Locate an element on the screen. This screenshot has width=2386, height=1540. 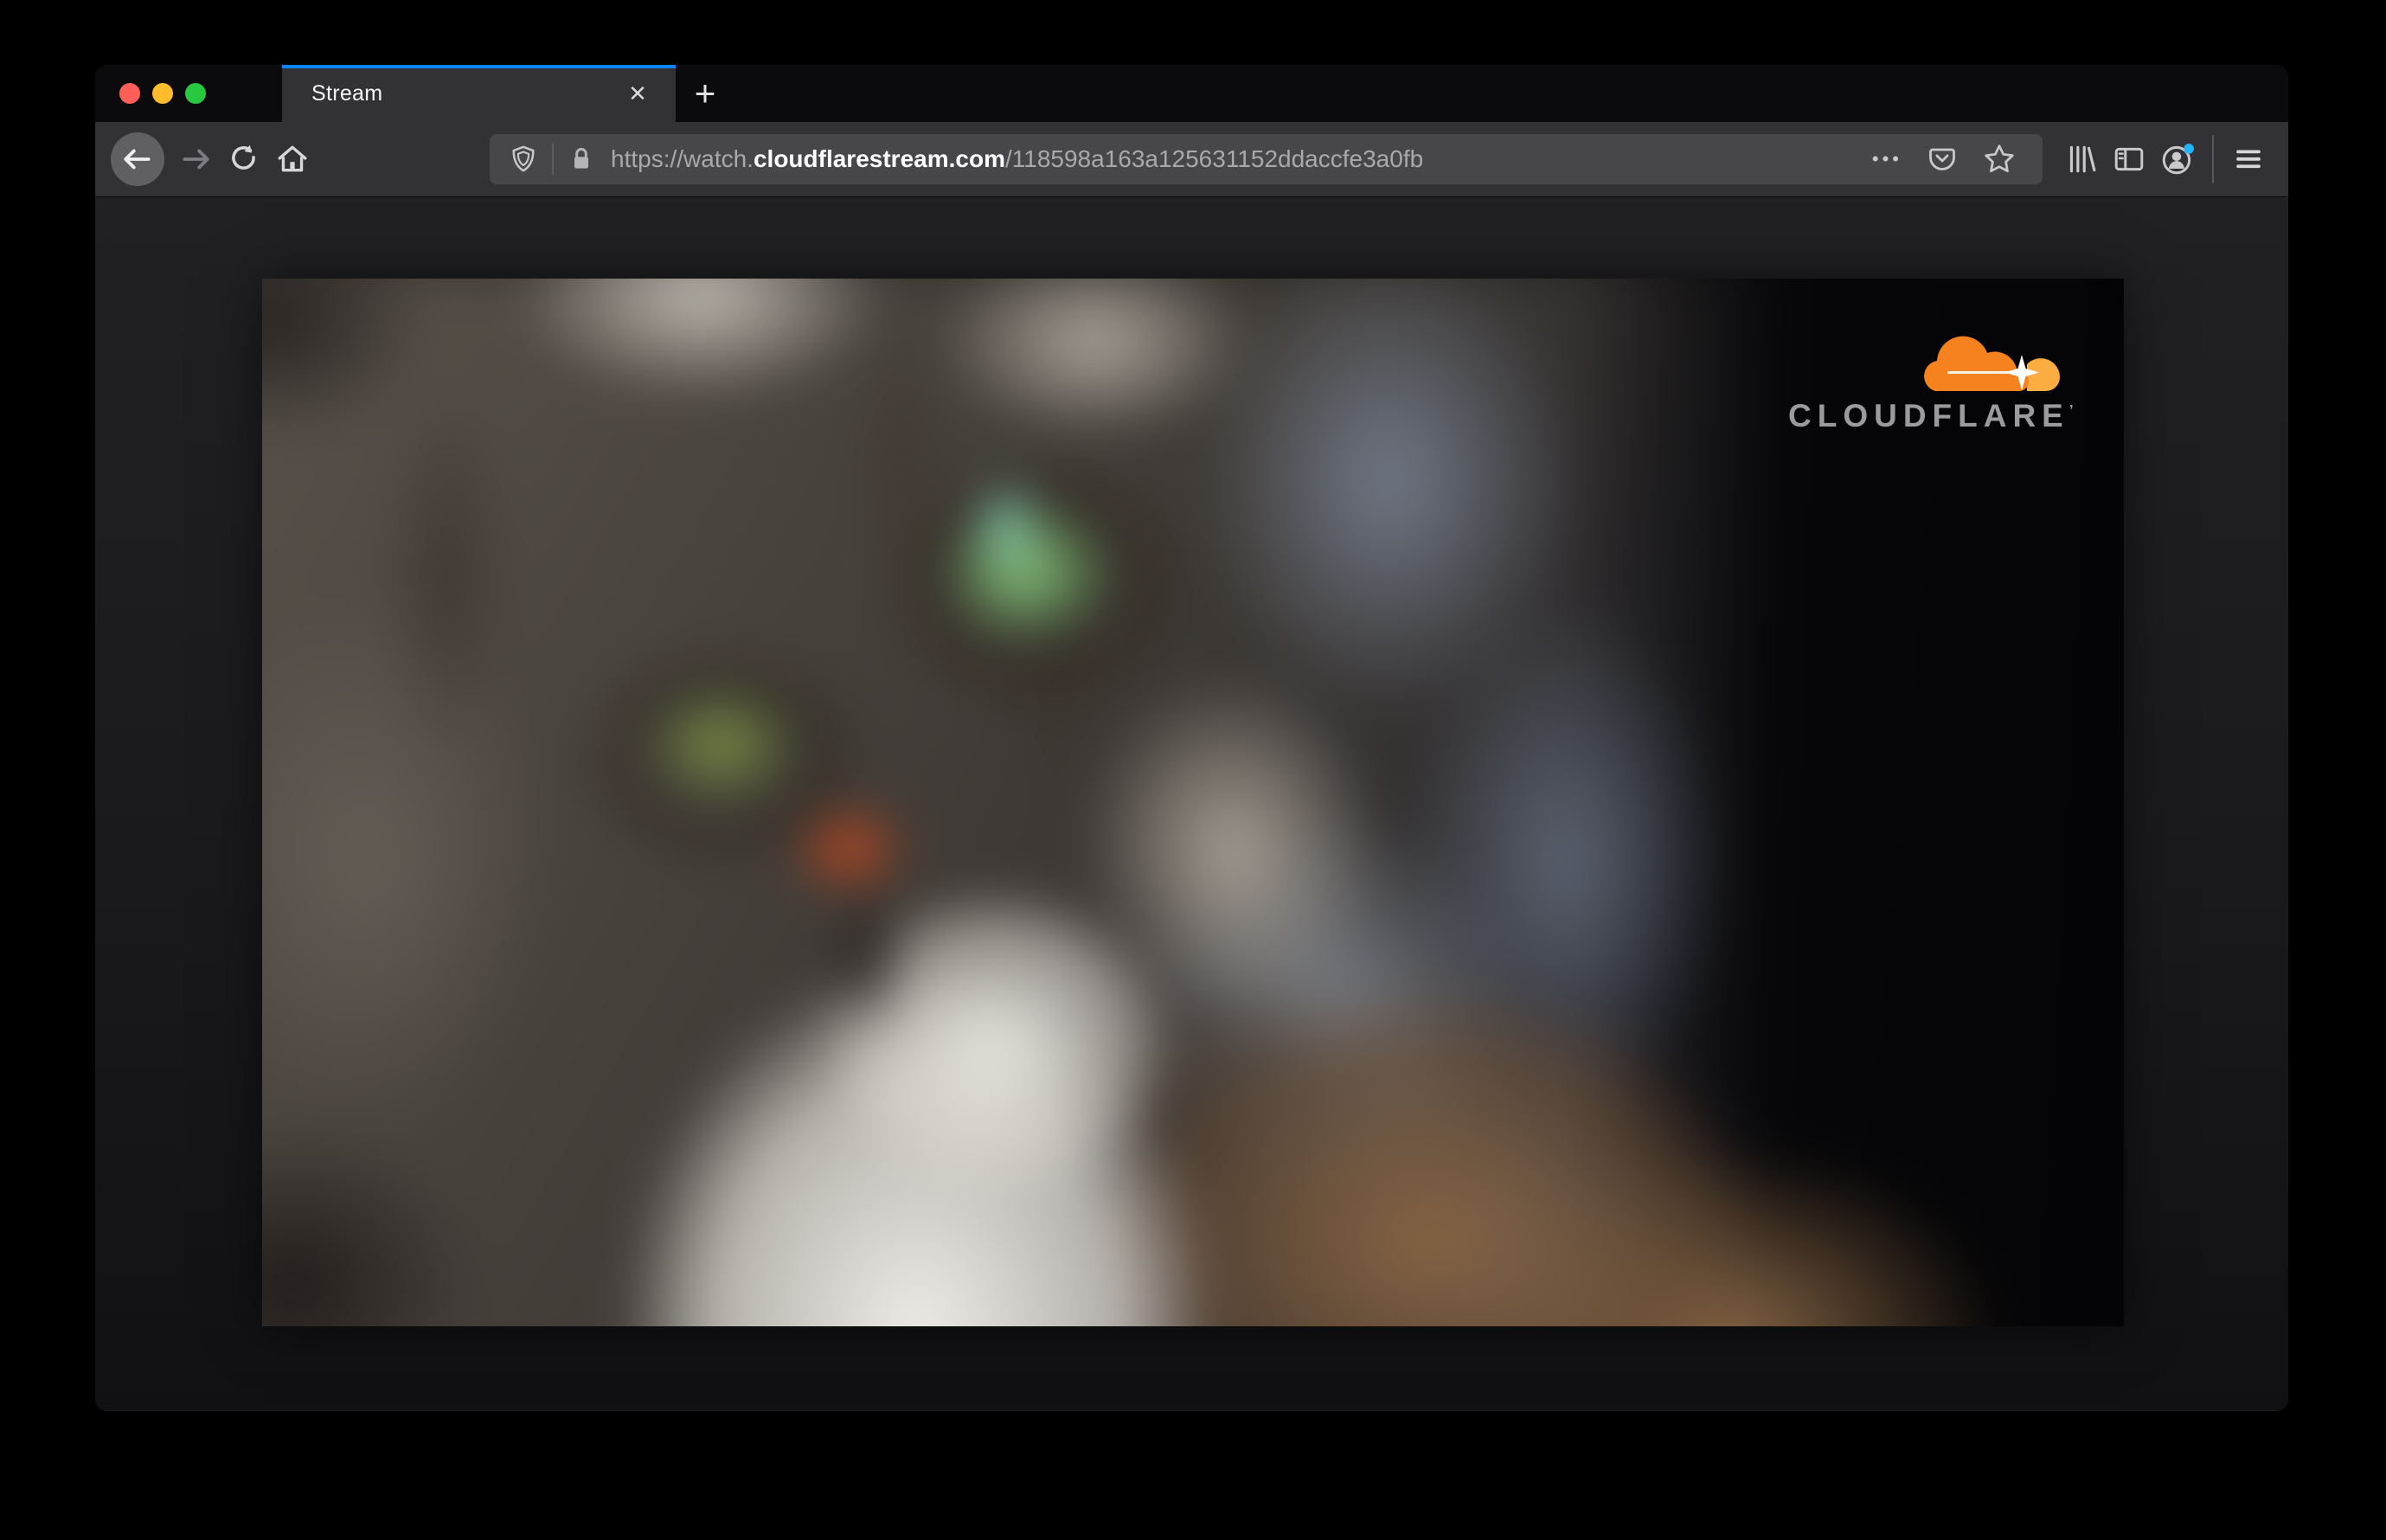
account-icon is located at coordinates (2178, 159).